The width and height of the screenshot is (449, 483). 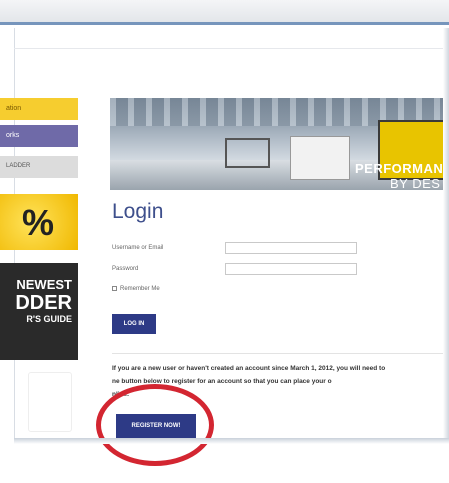 What do you see at coordinates (231, 48) in the screenshot?
I see `header-divider` at bounding box center [231, 48].